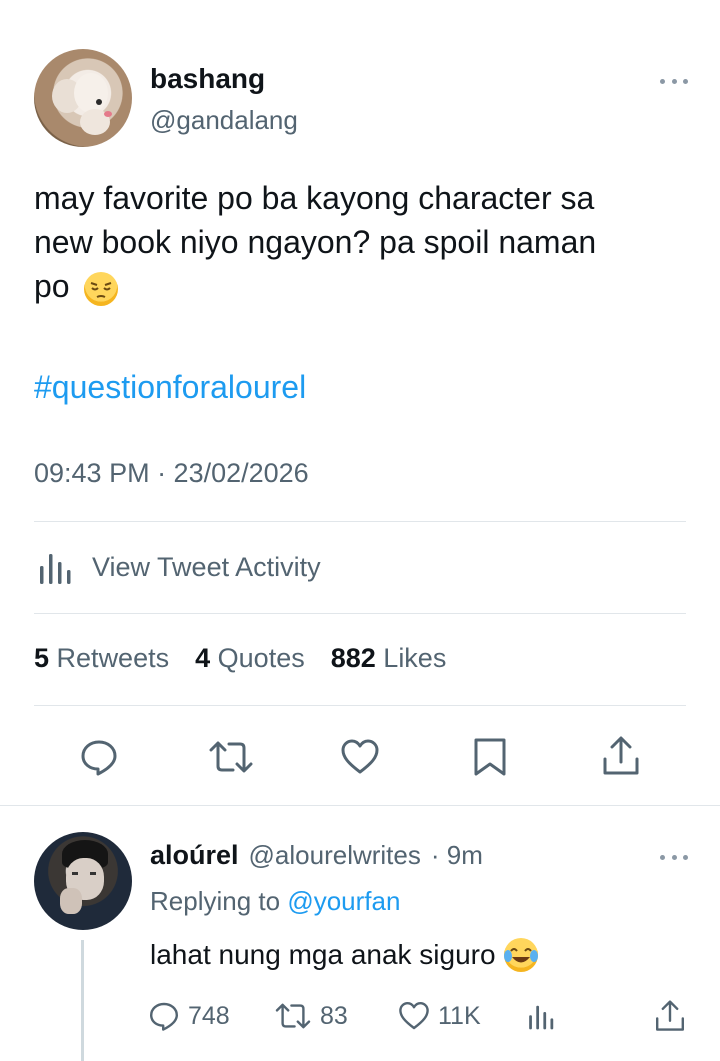  What do you see at coordinates (674, 81) in the screenshot?
I see `more-options-icon` at bounding box center [674, 81].